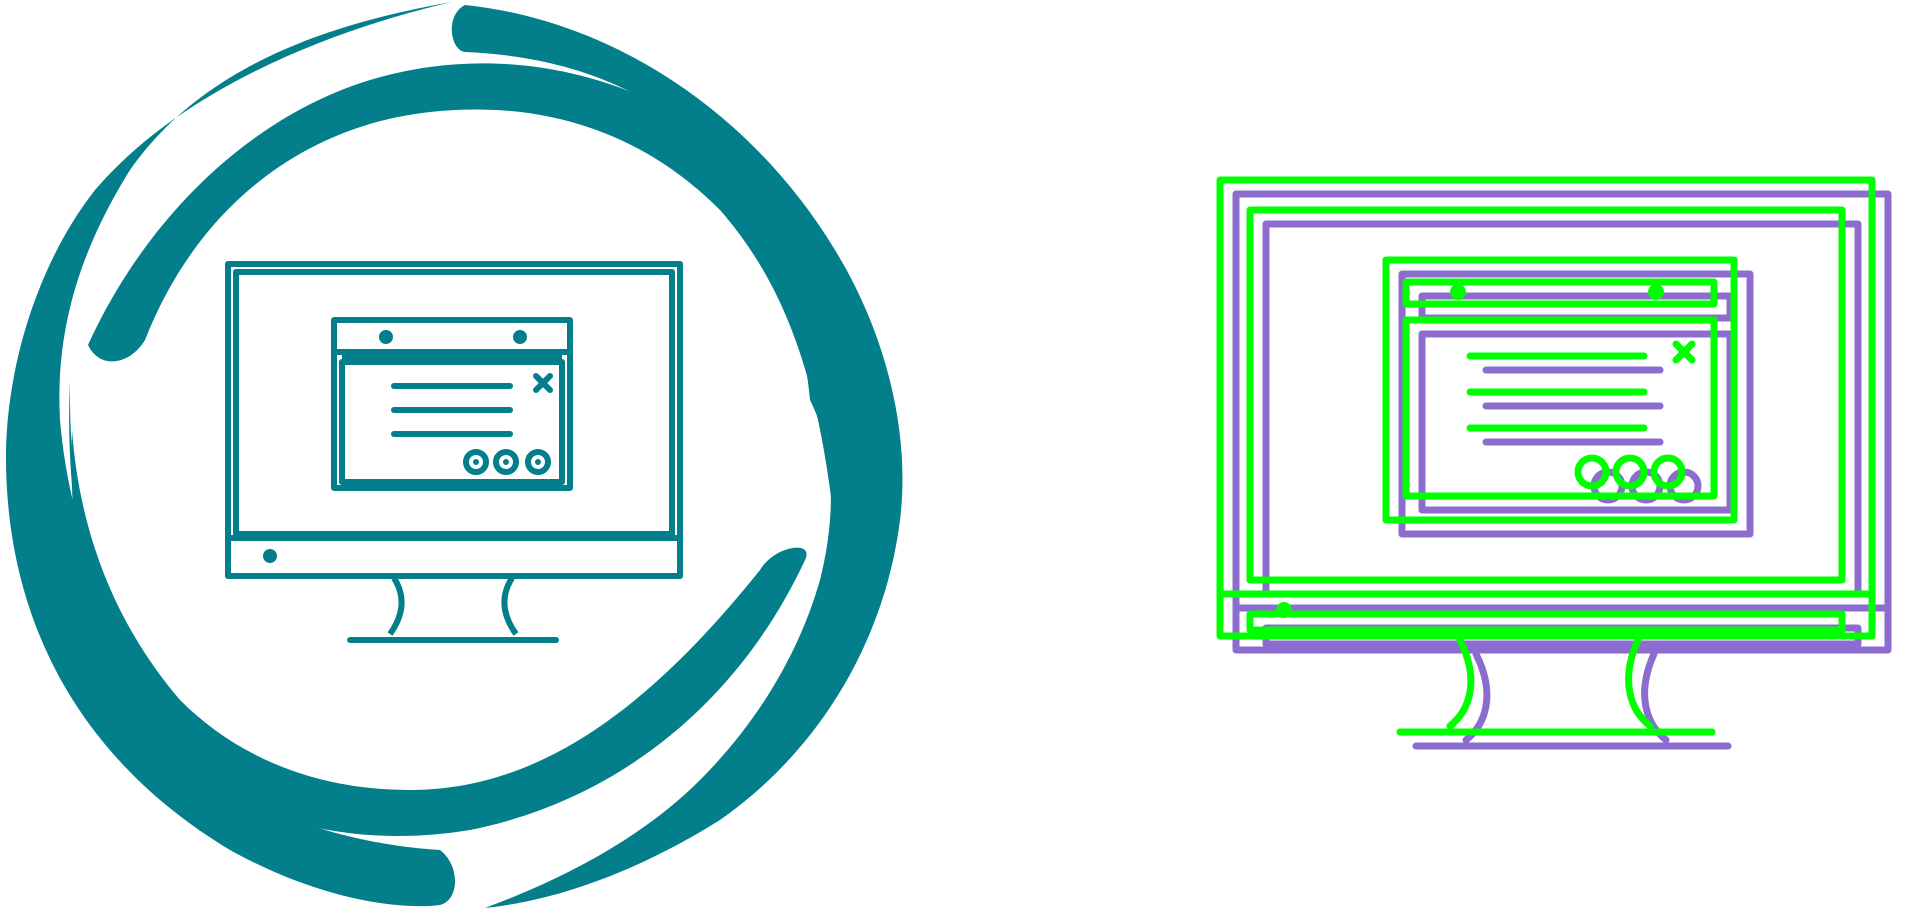 The width and height of the screenshot is (1920, 908). I want to click on monitor-icon, so click(454, 452).